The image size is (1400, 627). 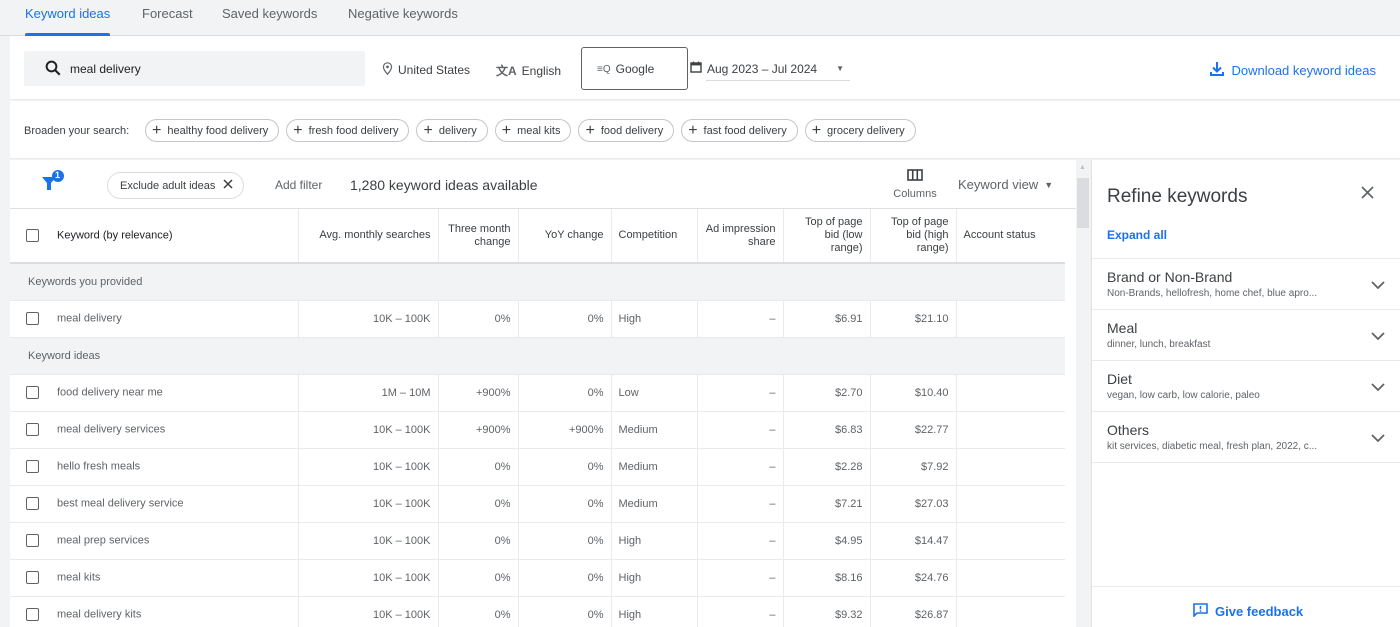 I want to click on broaden-chip: + food delivery, so click(x=626, y=130).